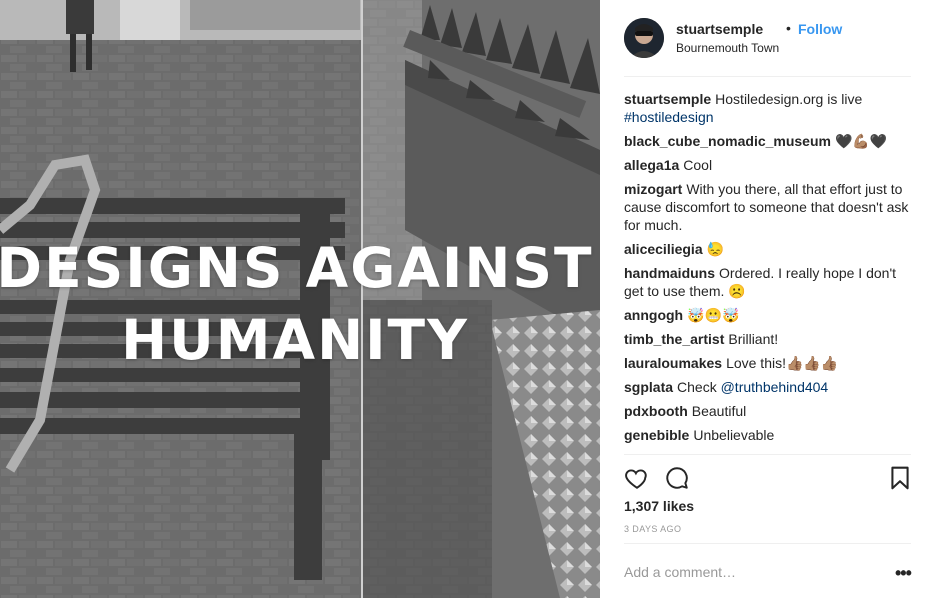  Describe the element at coordinates (713, 315) in the screenshot. I see `comment-text: 🤯😬🤯` at that location.